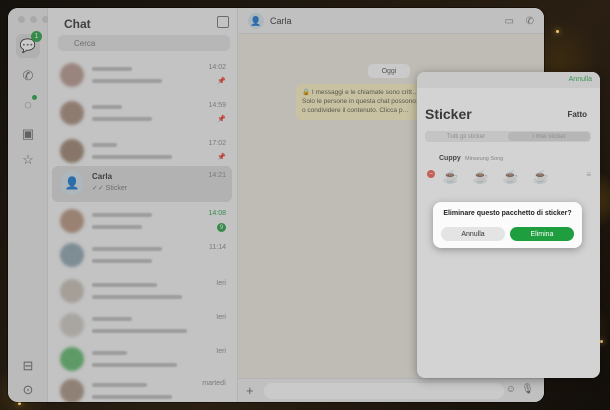  Describe the element at coordinates (507, 213) in the screenshot. I see `dialog-message: Eliminare questo pacchetto di sticker?` at that location.